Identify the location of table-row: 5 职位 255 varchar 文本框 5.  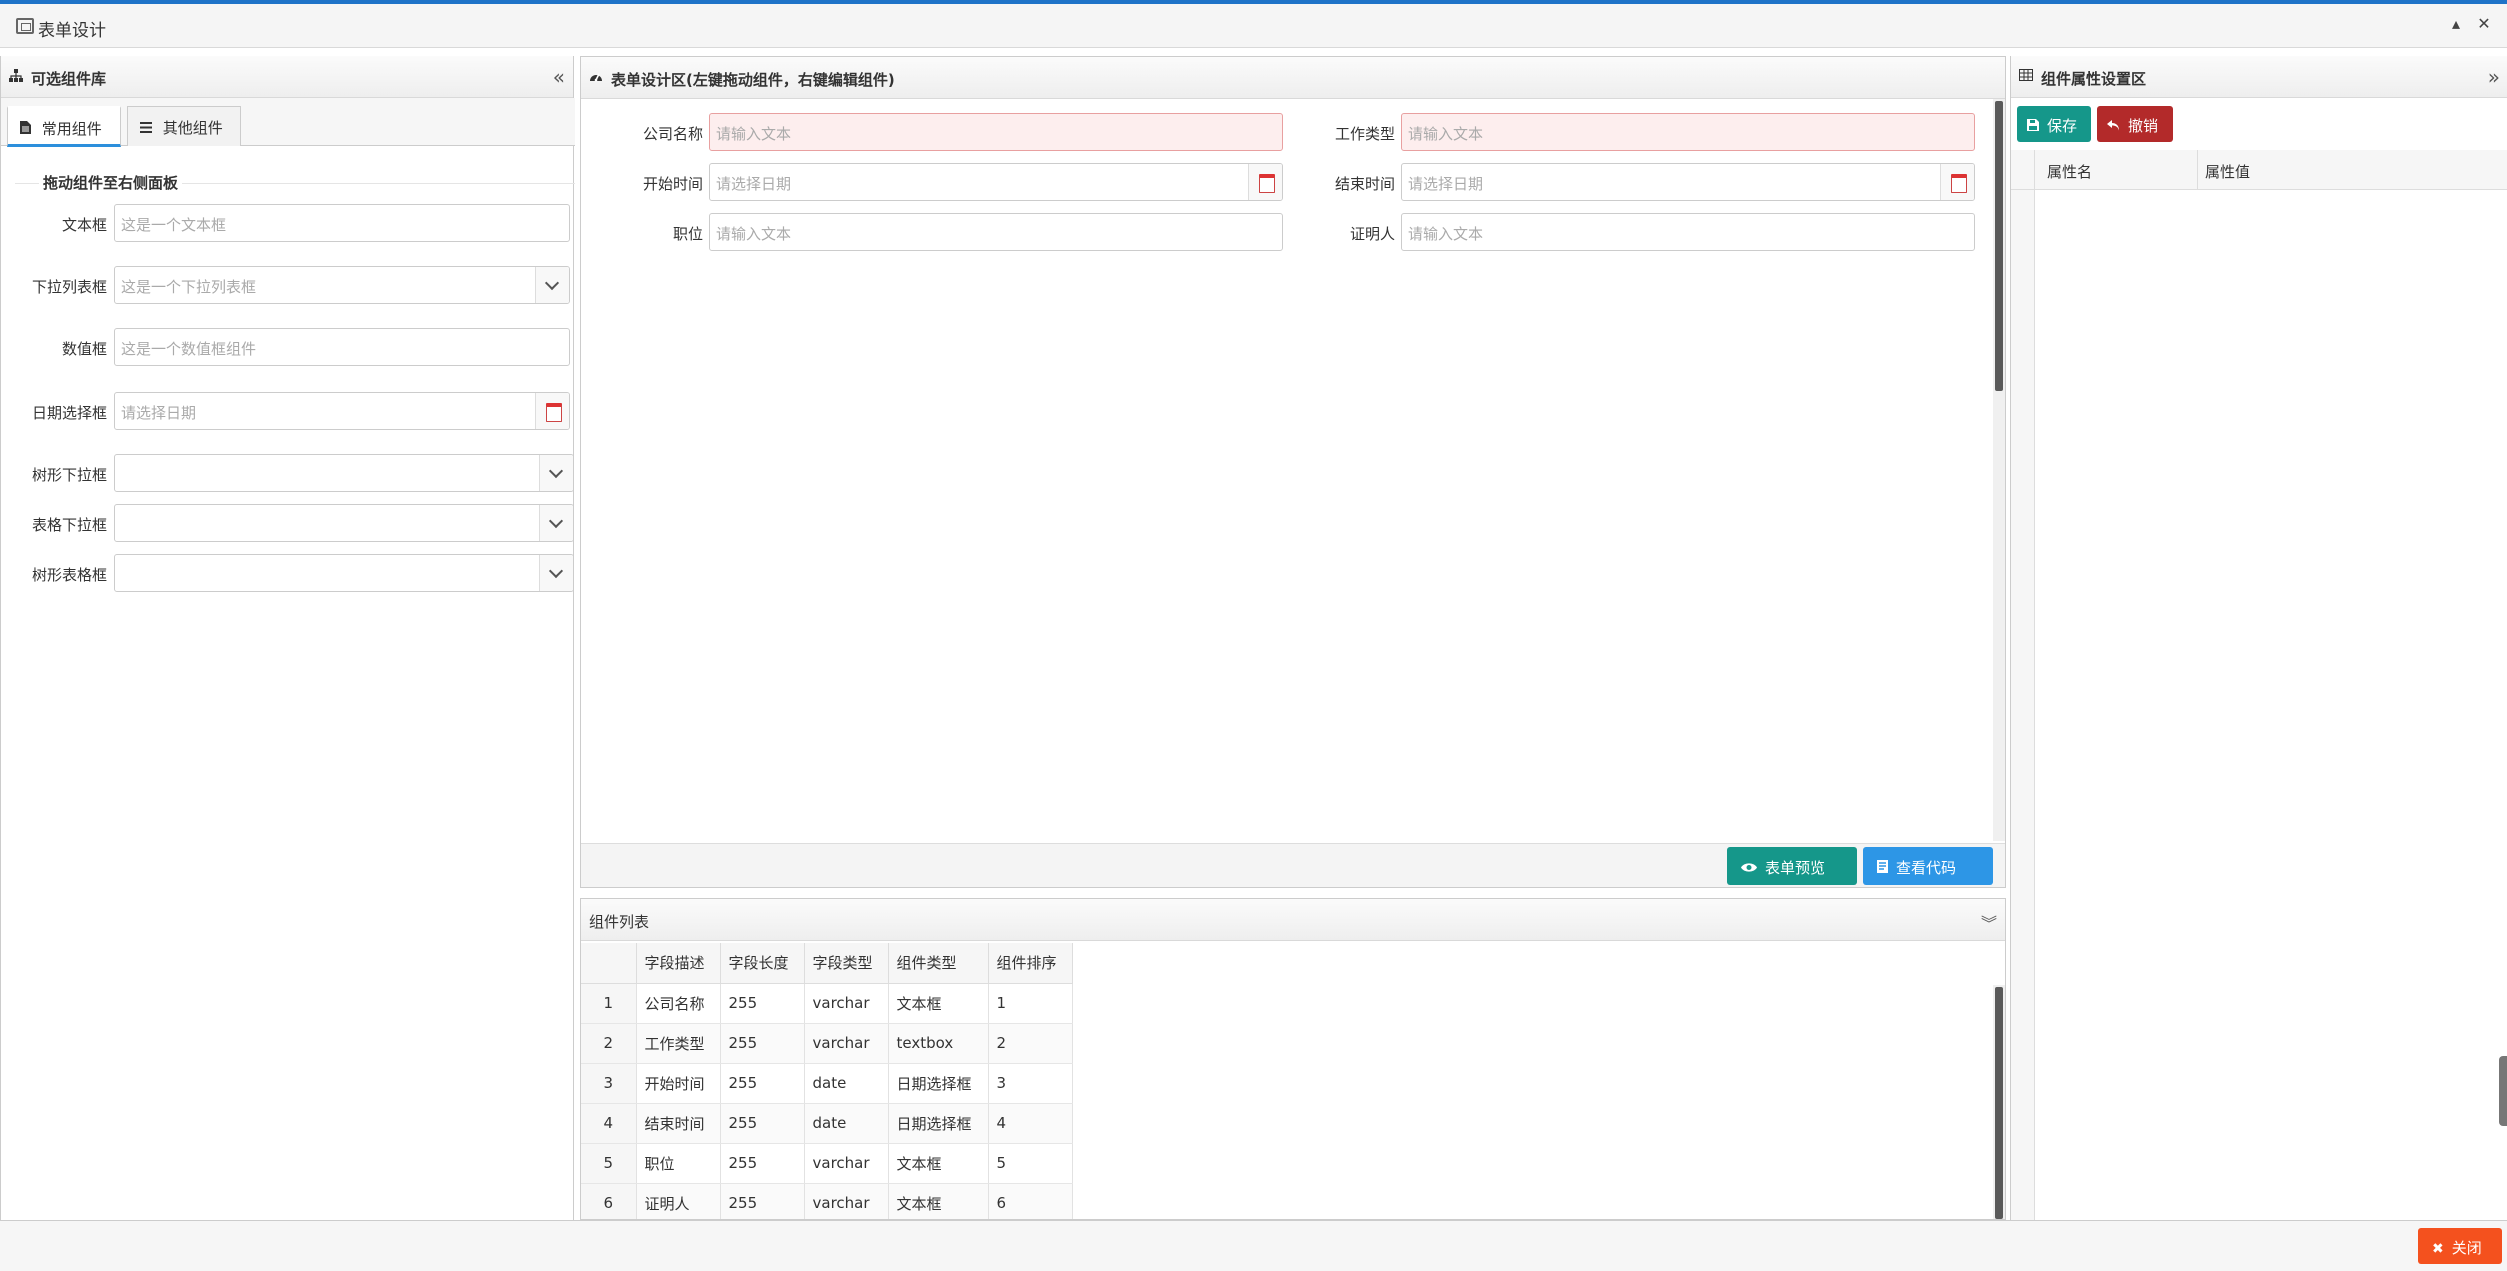
(827, 1163).